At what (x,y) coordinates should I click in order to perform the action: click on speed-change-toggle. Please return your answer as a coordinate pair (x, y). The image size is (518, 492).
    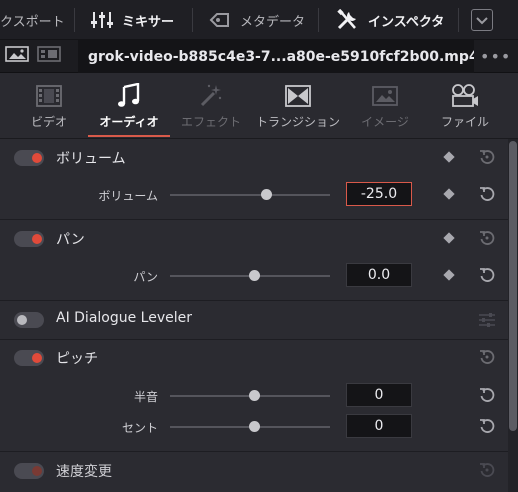
    Looking at the image, I should click on (29, 471).